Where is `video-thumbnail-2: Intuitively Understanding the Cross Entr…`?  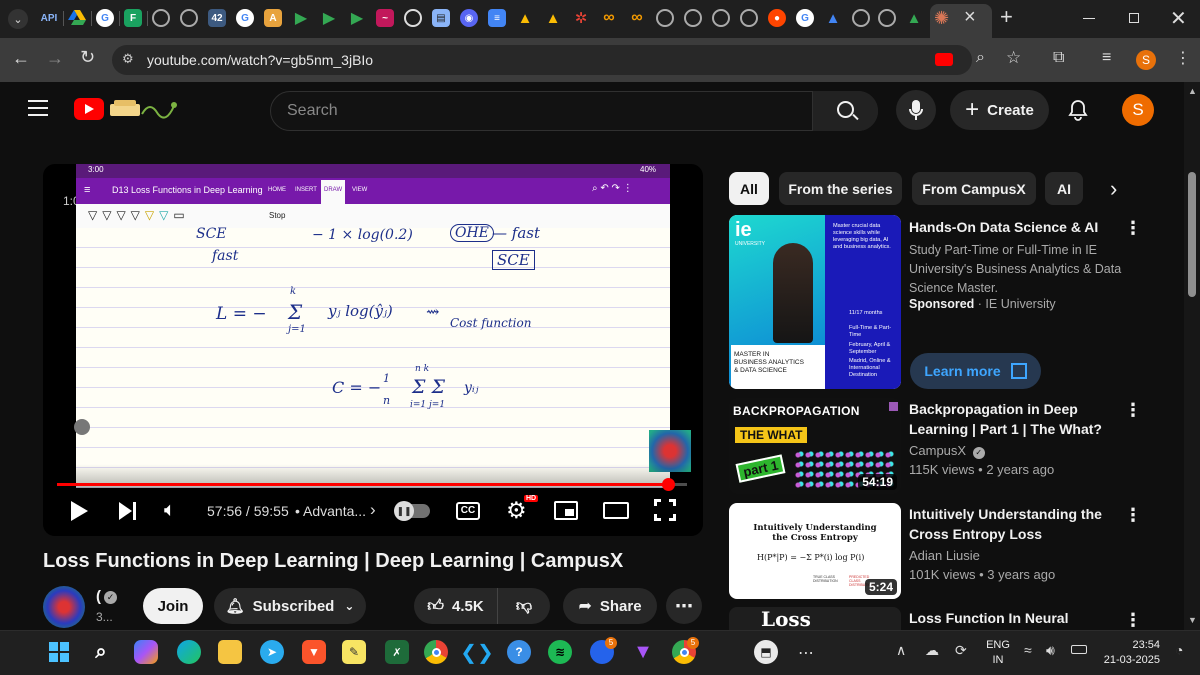 video-thumbnail-2: Intuitively Understanding the Cross Entr… is located at coordinates (815, 551).